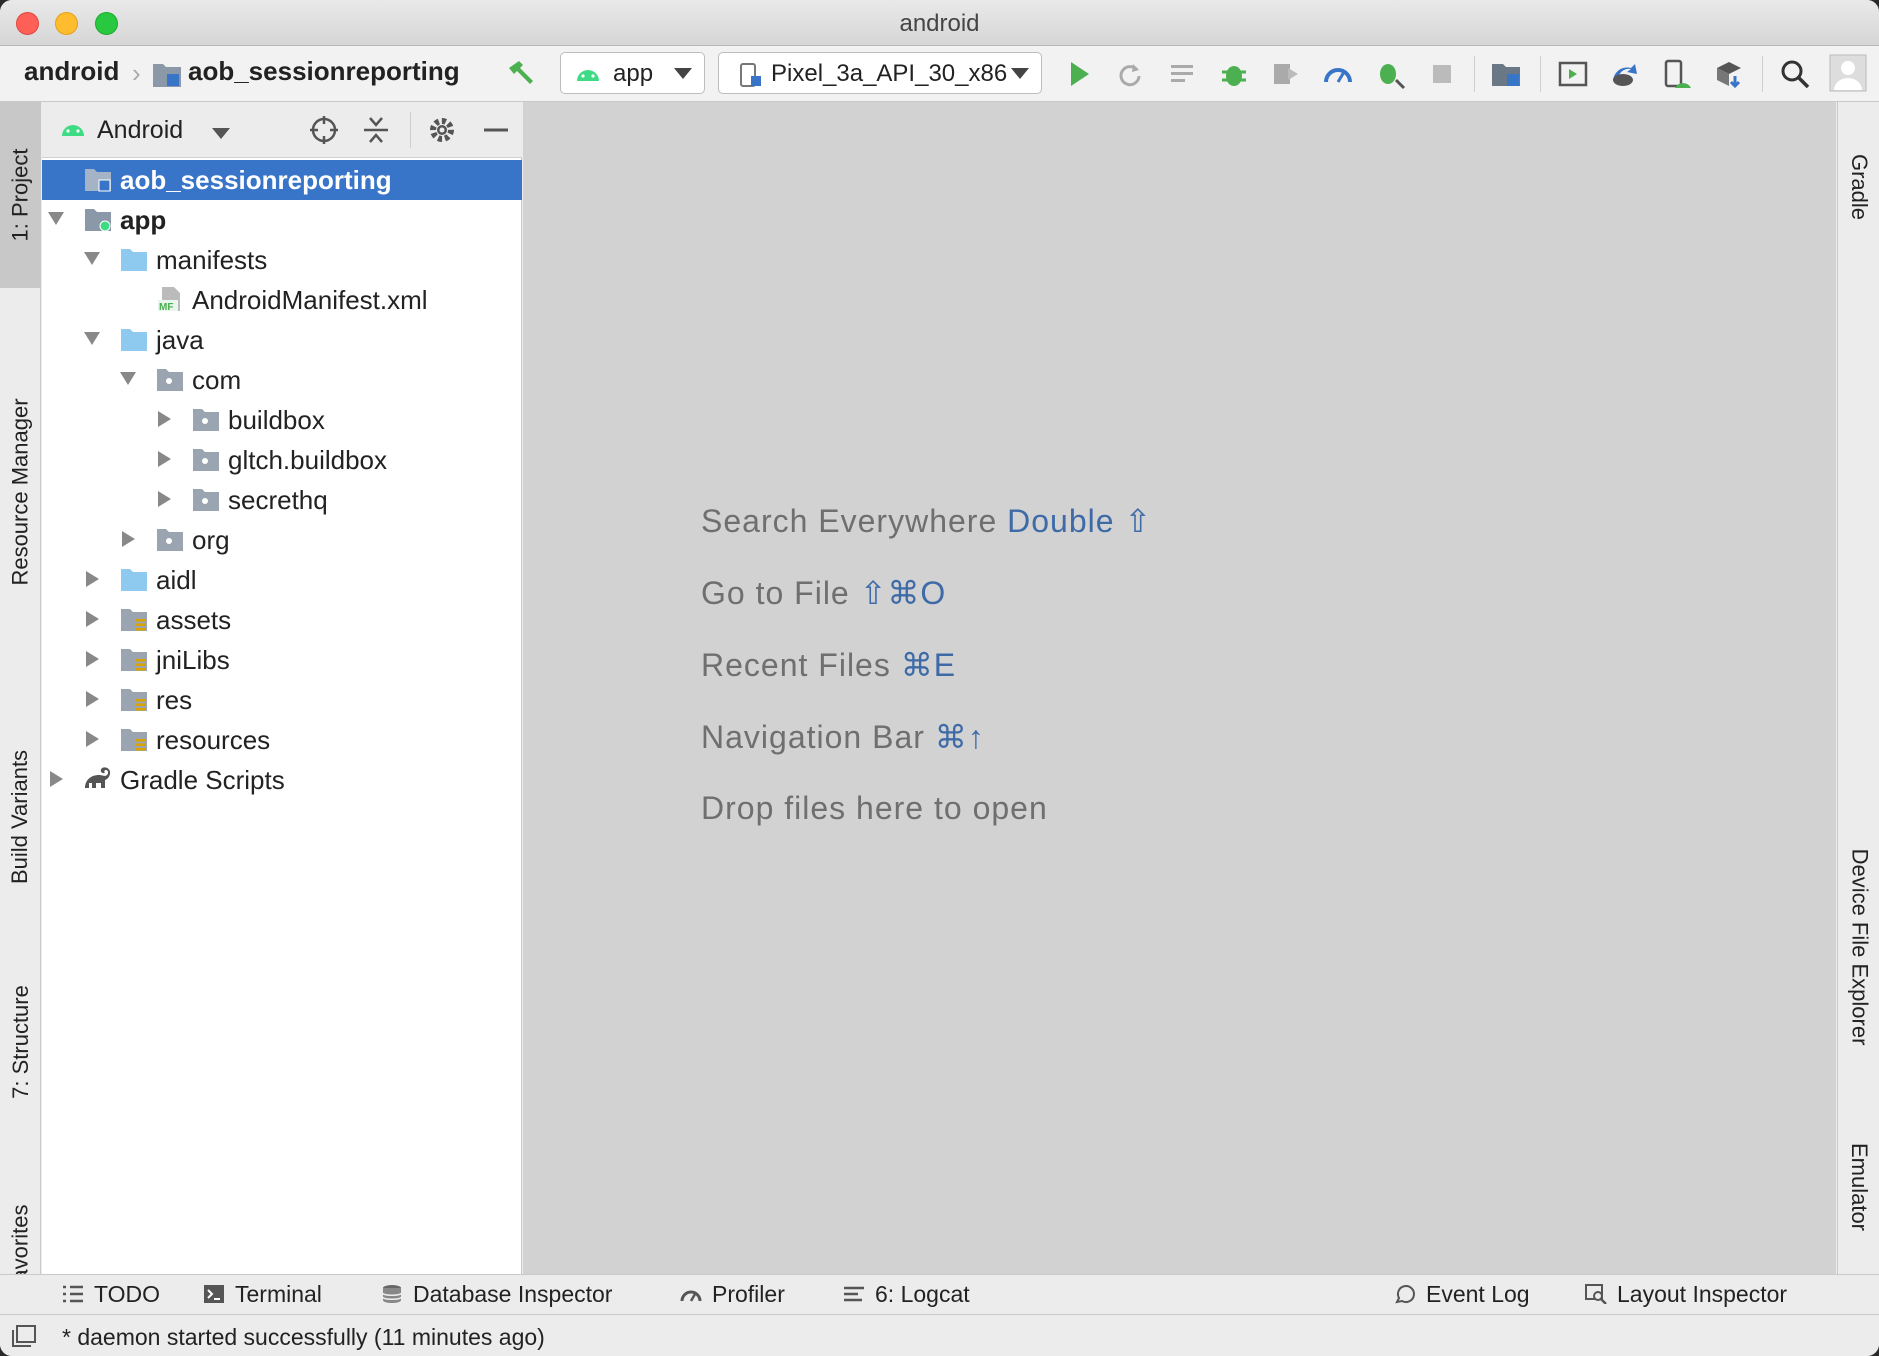  What do you see at coordinates (282, 740) in the screenshot?
I see `tree-item-resources: resources` at bounding box center [282, 740].